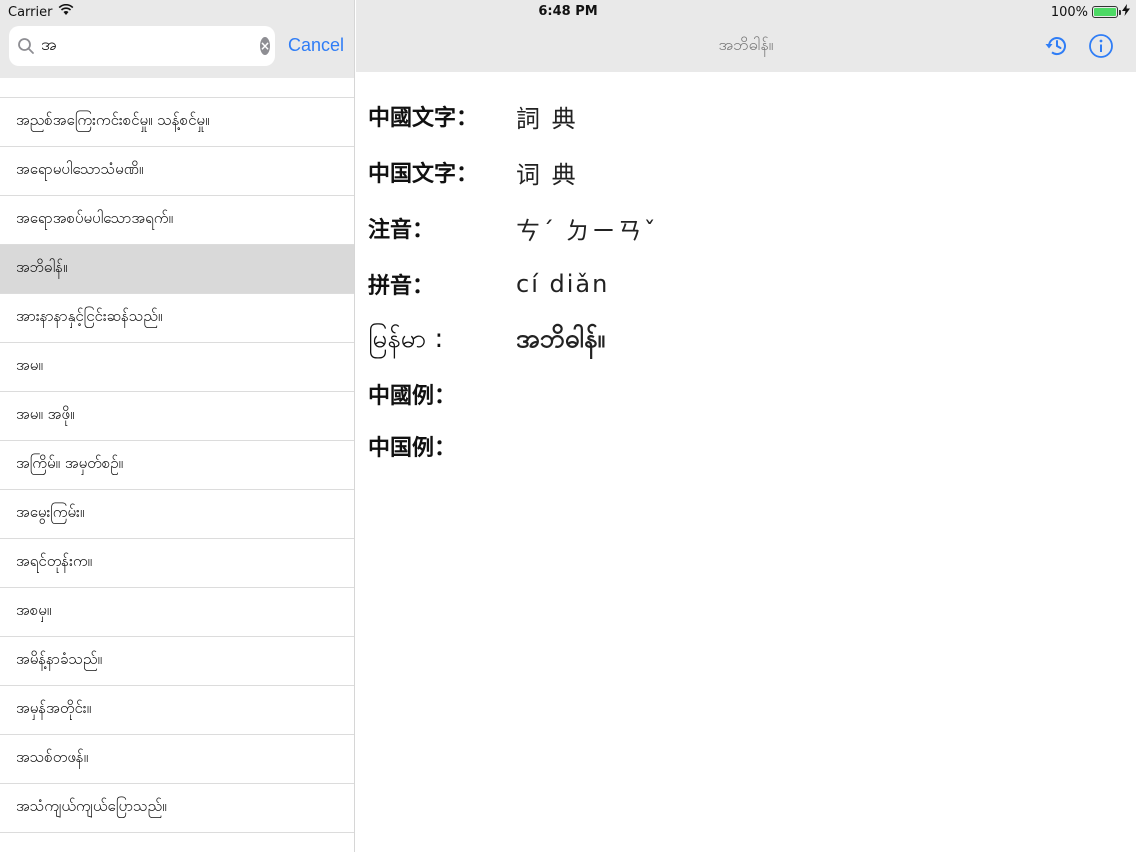 This screenshot has height=852, width=1136. Describe the element at coordinates (513, 394) in the screenshot. I see `entry-row-example-traditional: 中國例：` at that location.